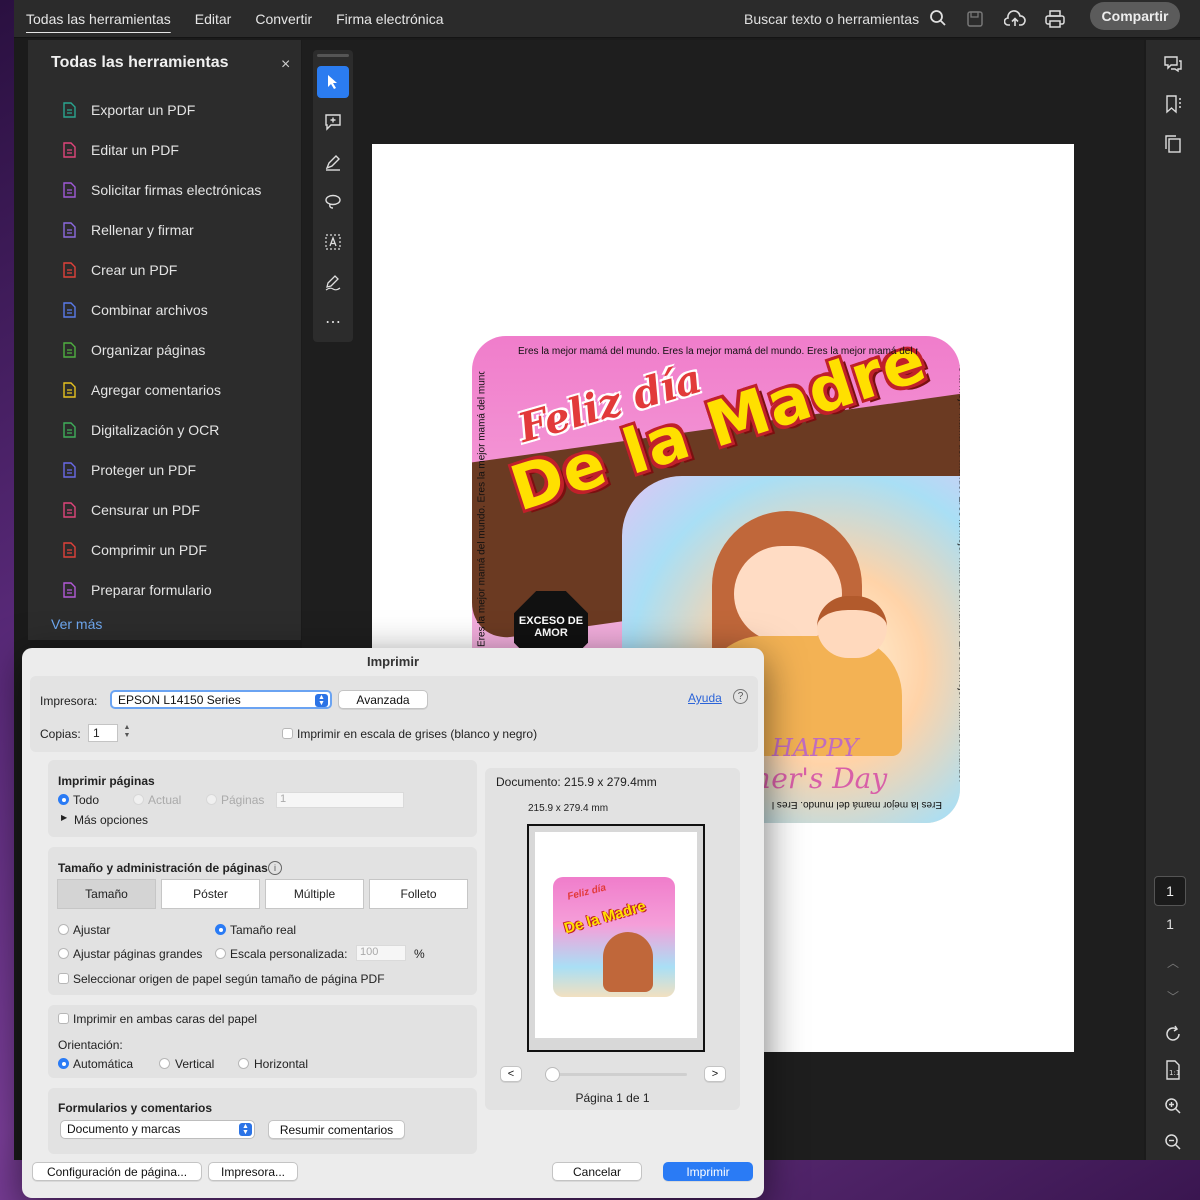 The image size is (1200, 1200). Describe the element at coordinates (164, 470) in the screenshot. I see `tool-item: Proteger un PDF` at that location.